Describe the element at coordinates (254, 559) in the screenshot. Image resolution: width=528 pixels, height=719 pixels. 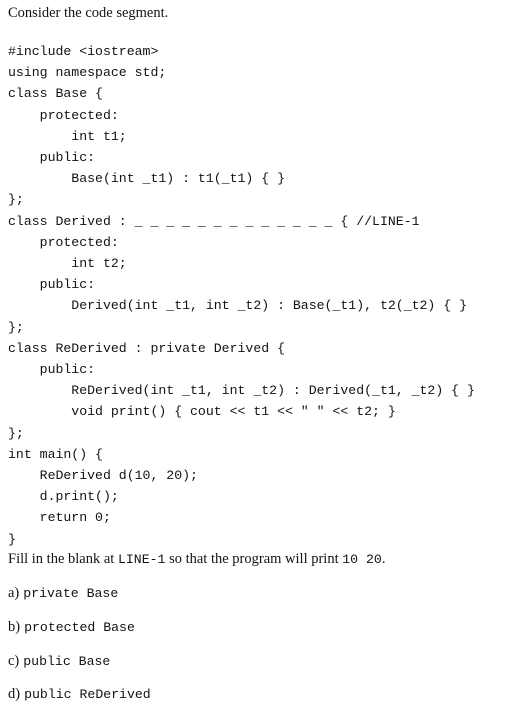
I see `question-text-part-2: so that the program will print` at that location.